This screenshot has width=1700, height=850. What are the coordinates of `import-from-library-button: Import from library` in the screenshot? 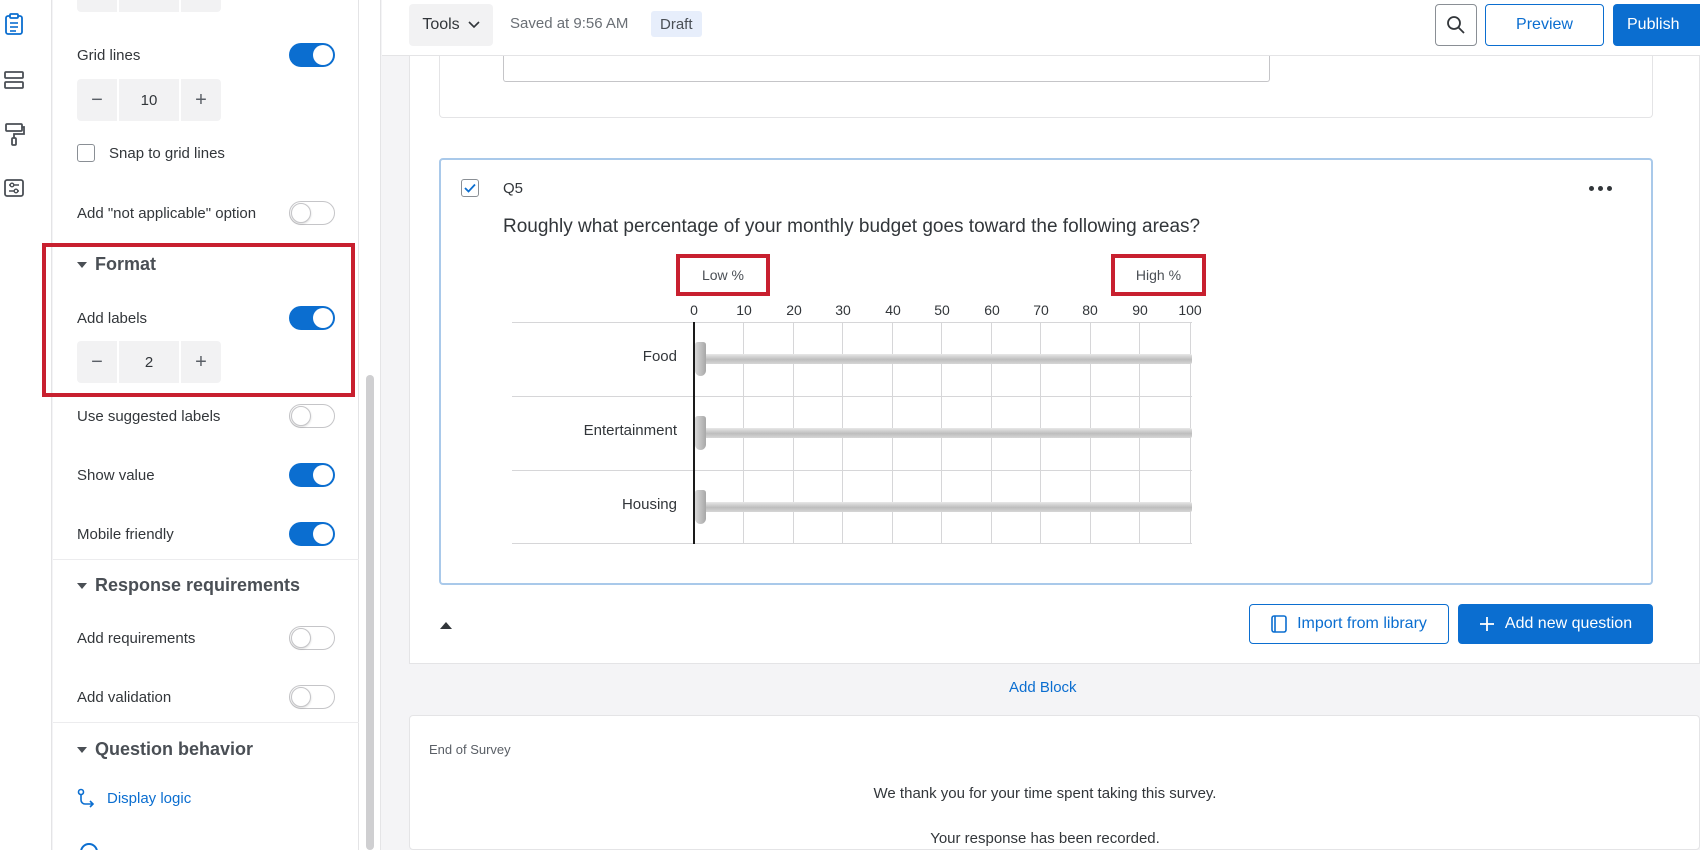 It's located at (1349, 624).